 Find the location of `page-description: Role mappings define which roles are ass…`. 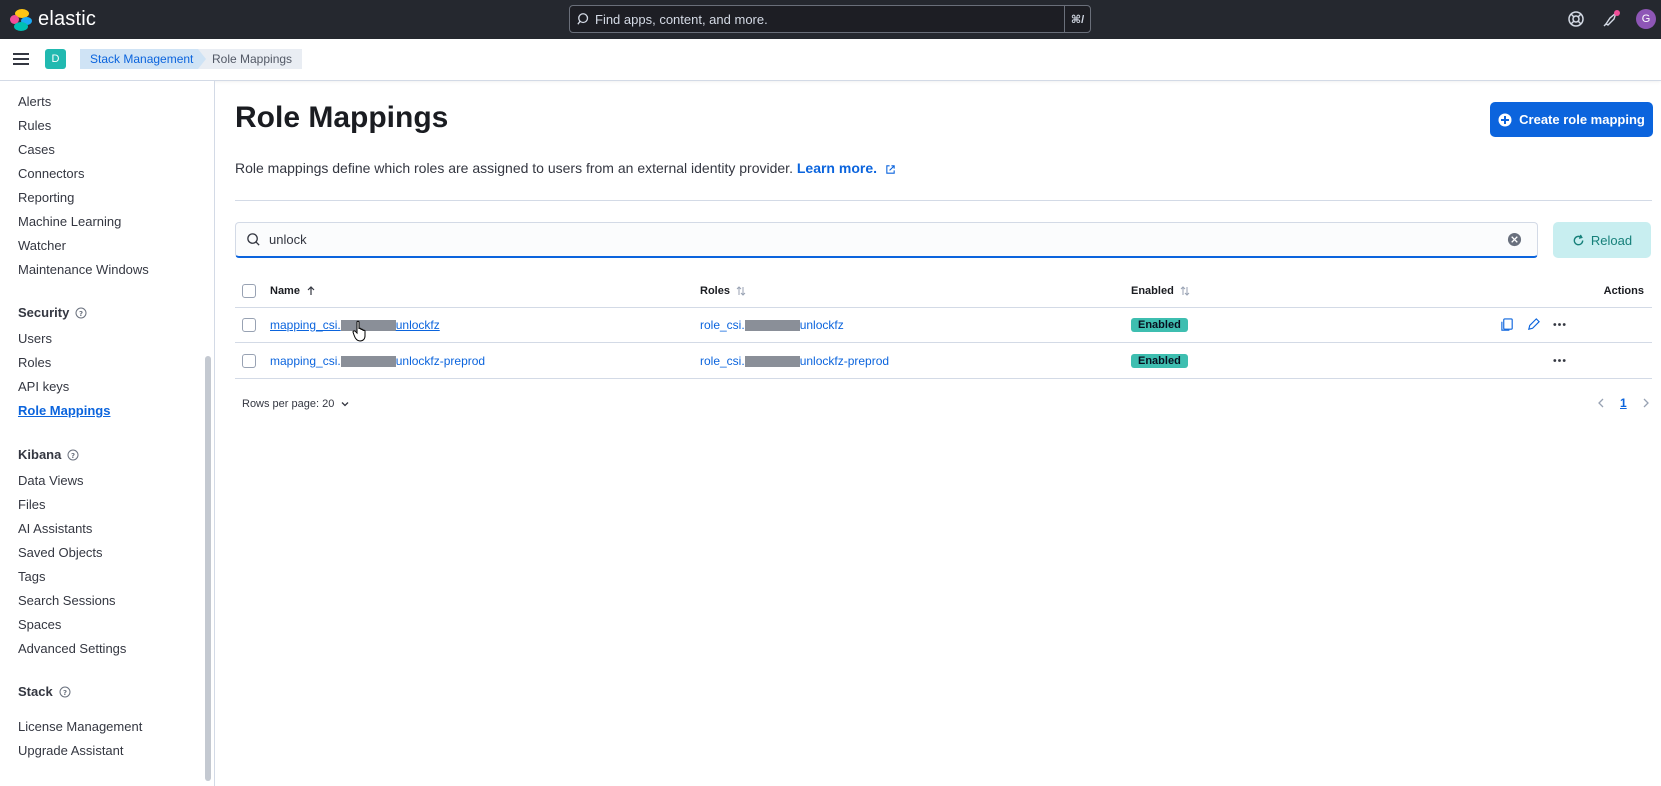

page-description: Role mappings define which roles are ass… is located at coordinates (565, 168).